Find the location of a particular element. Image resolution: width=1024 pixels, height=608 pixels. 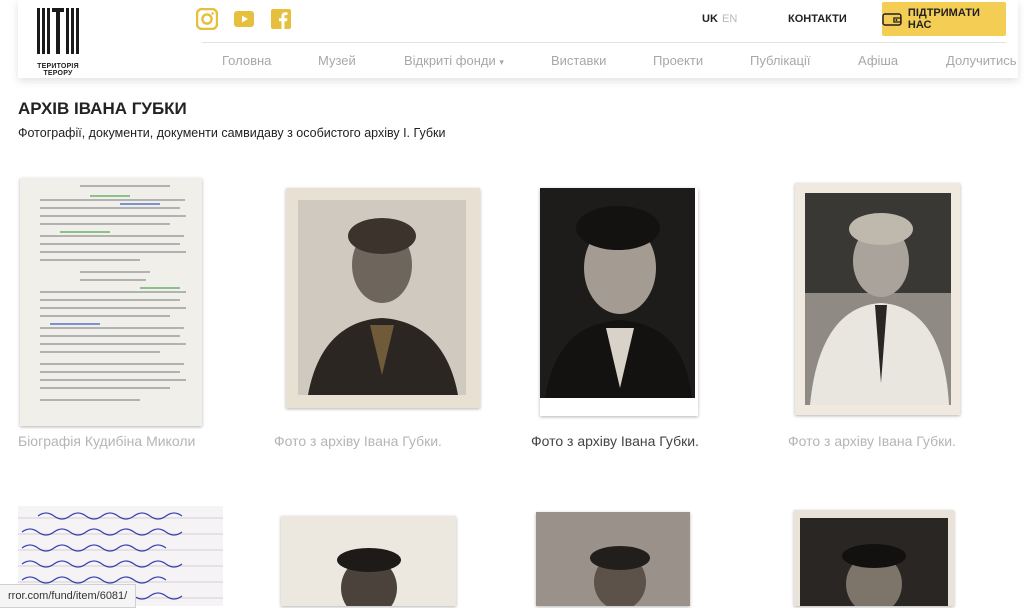

nav-museum: Музей is located at coordinates (337, 60).